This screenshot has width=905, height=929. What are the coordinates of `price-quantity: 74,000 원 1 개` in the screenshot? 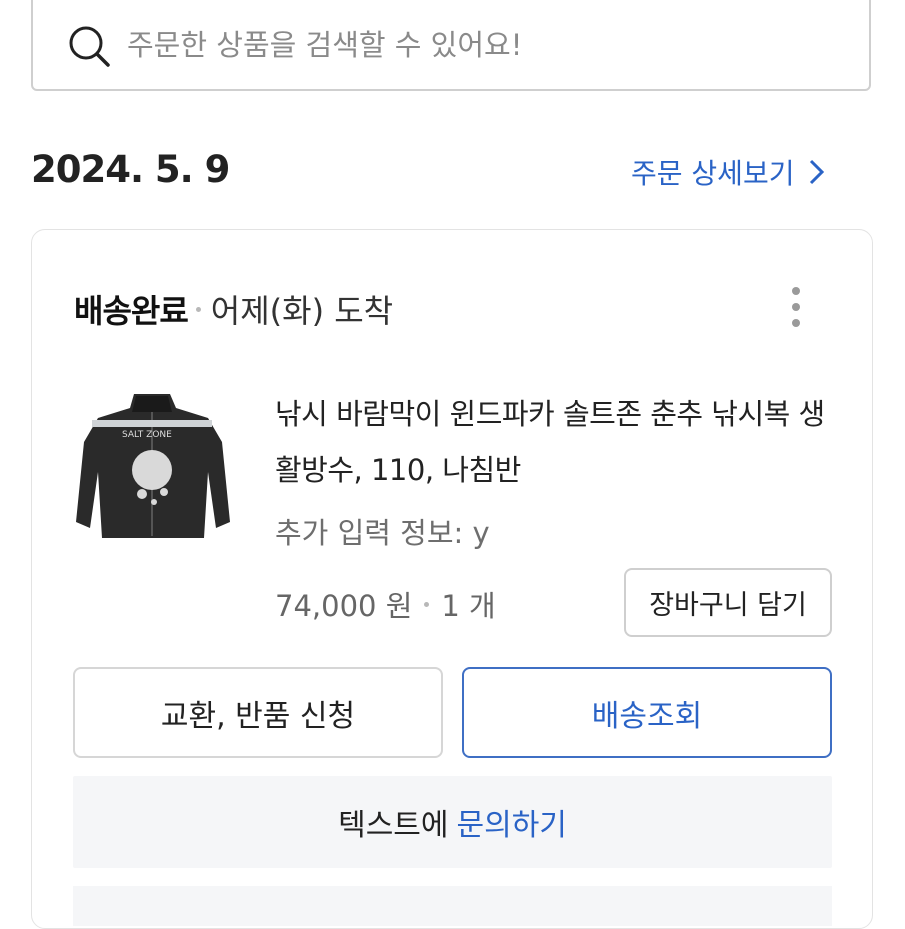 It's located at (385, 604).